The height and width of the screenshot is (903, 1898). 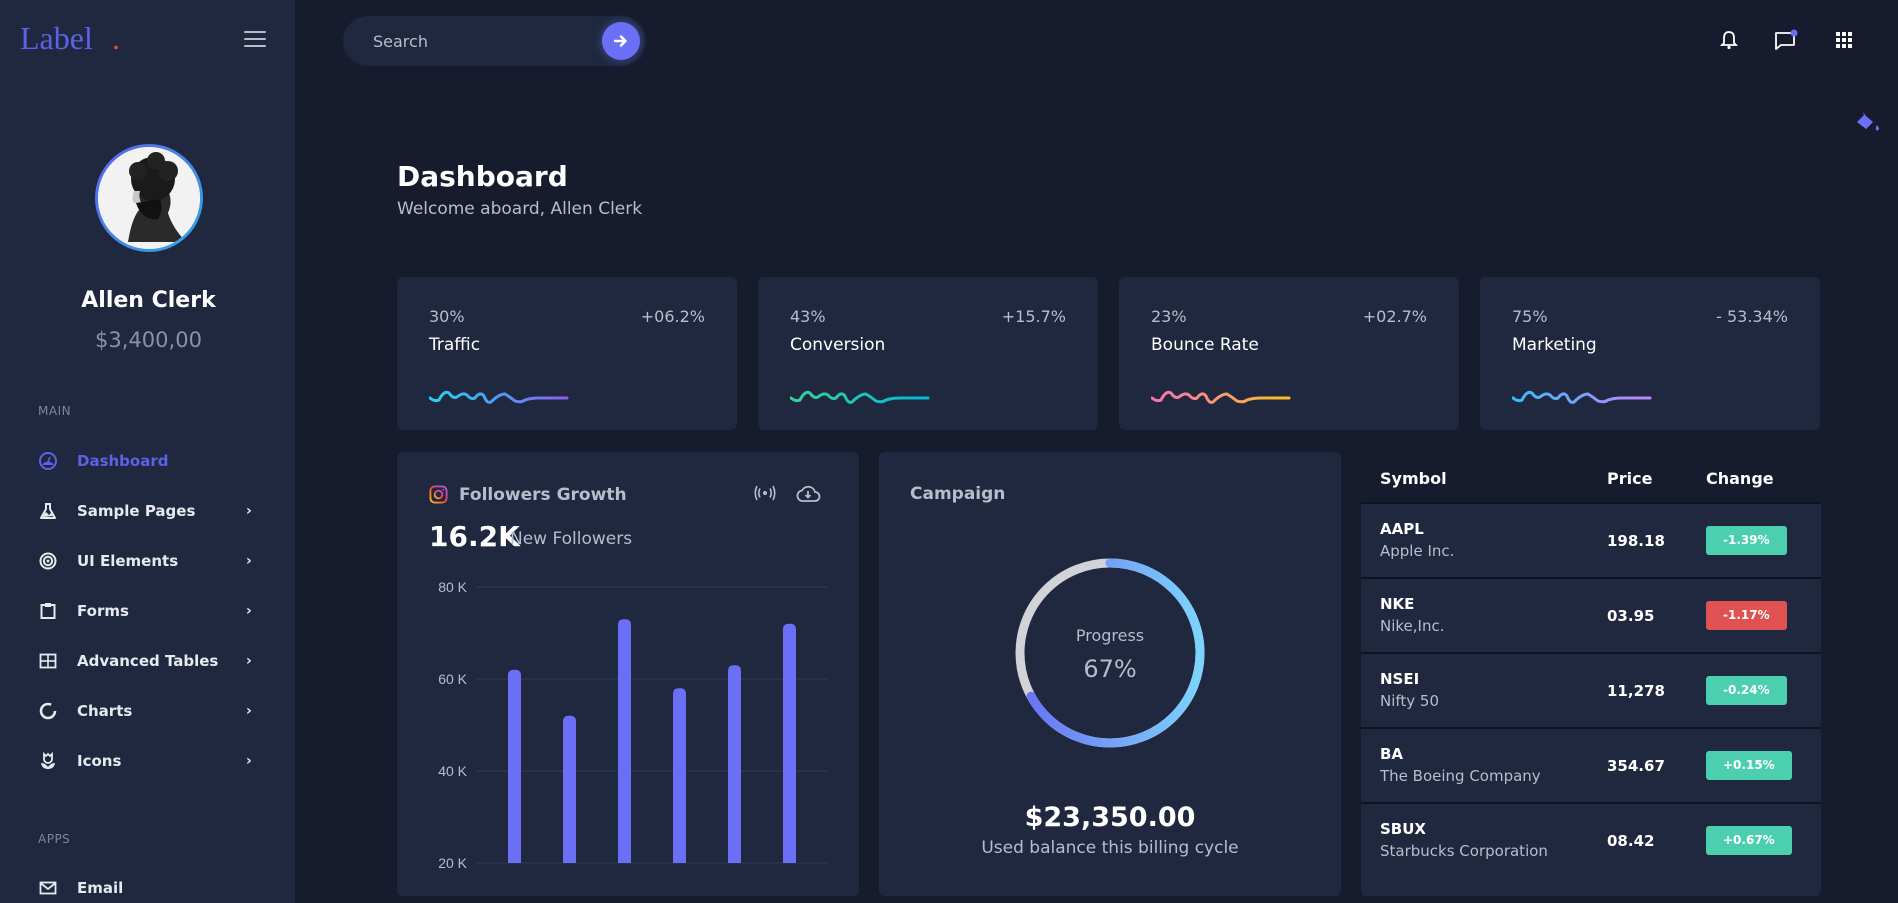 I want to click on menu-toggle-icon, so click(x=255, y=40).